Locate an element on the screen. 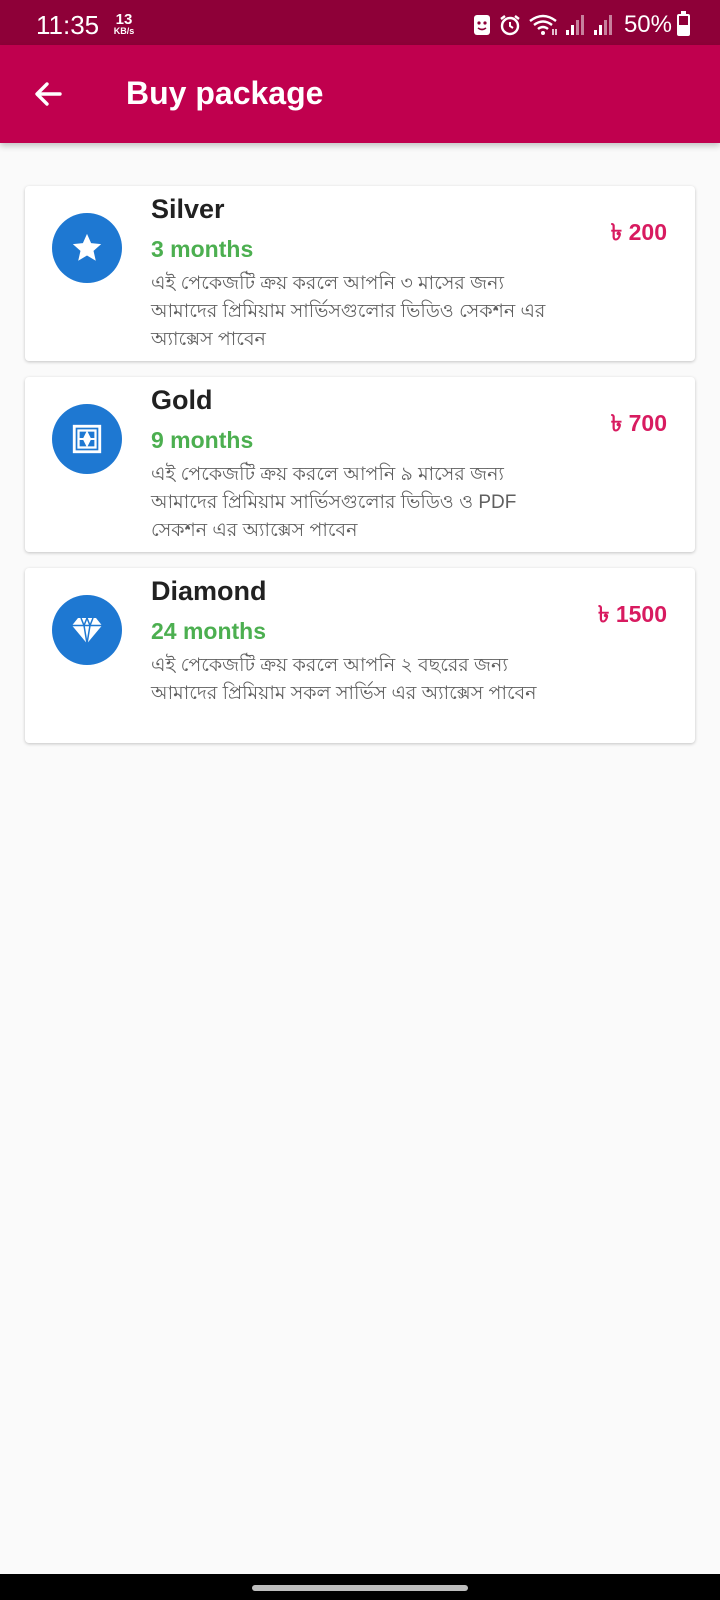 This screenshot has height=1600, width=720. status-bar: 11:35 13 KB/s 50% is located at coordinates (360, 22).